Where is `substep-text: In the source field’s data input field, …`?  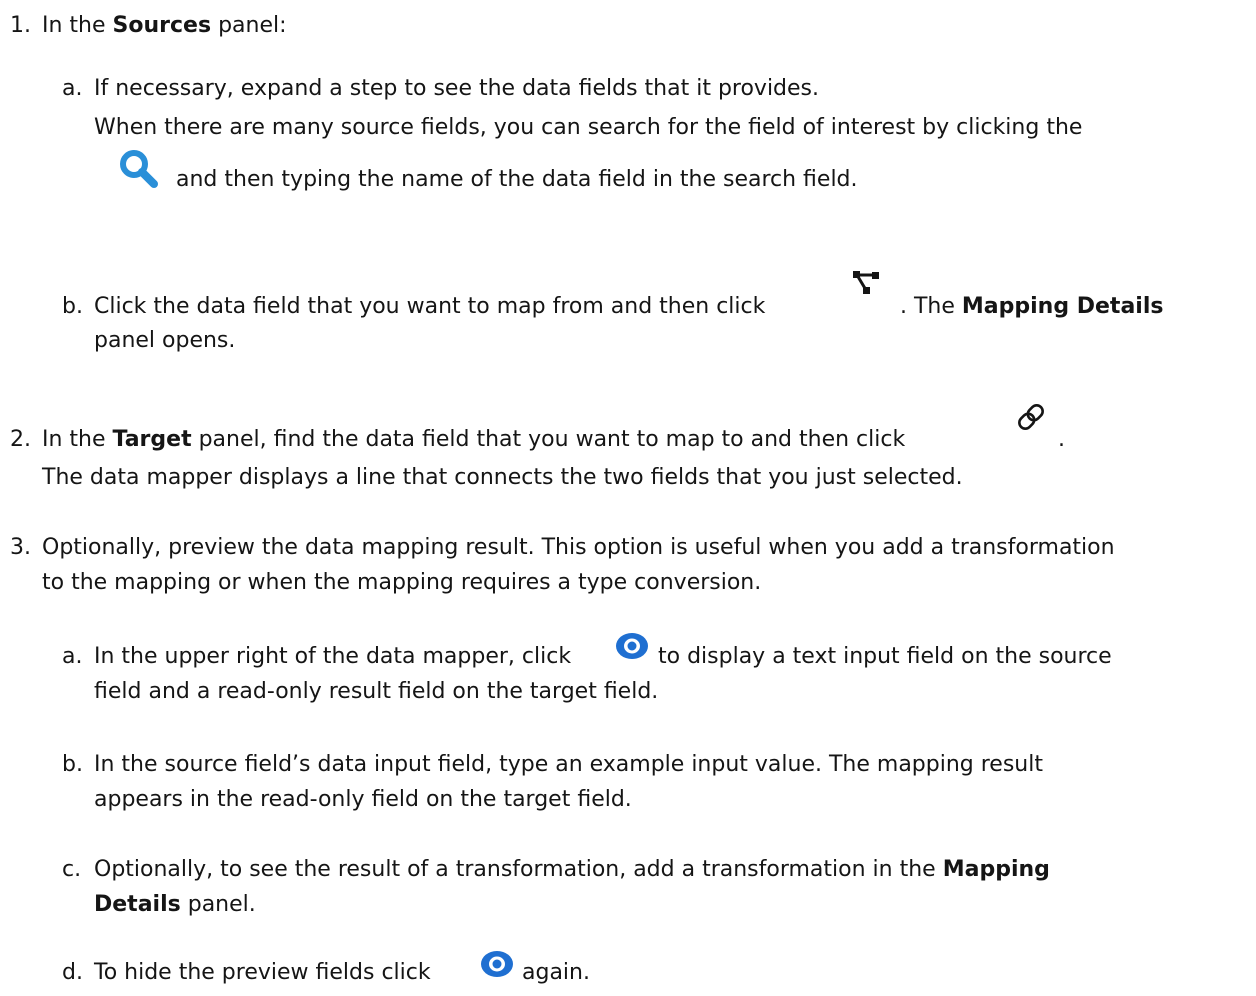 substep-text: In the source field’s data input field, … is located at coordinates (568, 764).